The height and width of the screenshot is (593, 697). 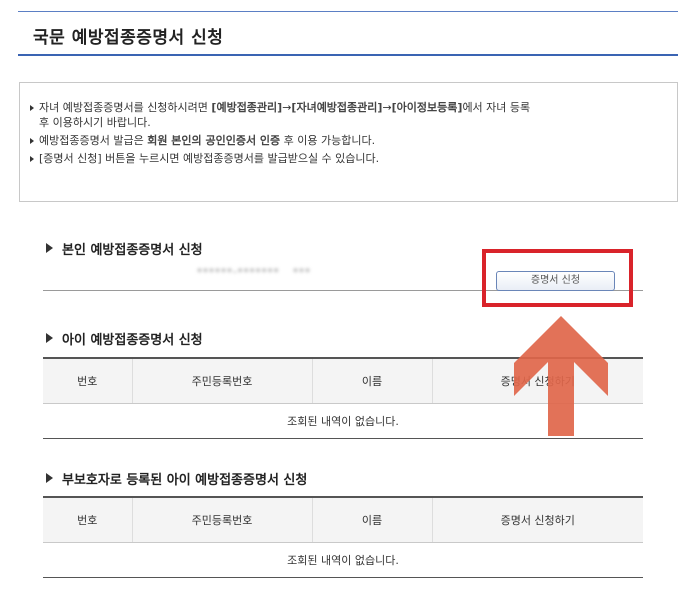 What do you see at coordinates (537, 519) in the screenshot?
I see `column-header-apply: 증명서 신청하기` at bounding box center [537, 519].